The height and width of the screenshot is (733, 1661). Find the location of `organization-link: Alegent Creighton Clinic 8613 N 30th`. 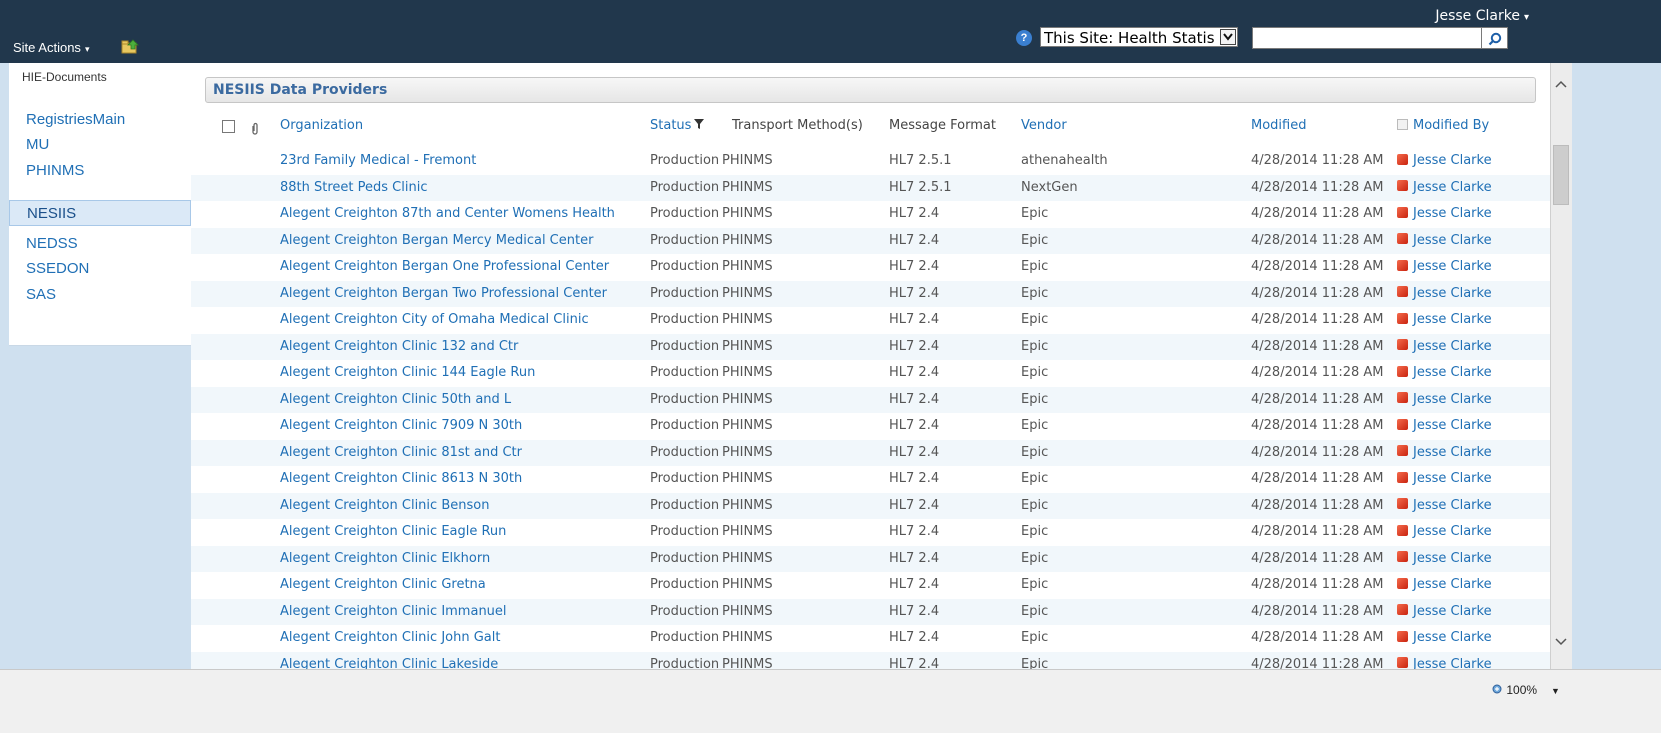

organization-link: Alegent Creighton Clinic 8613 N 30th is located at coordinates (401, 478).